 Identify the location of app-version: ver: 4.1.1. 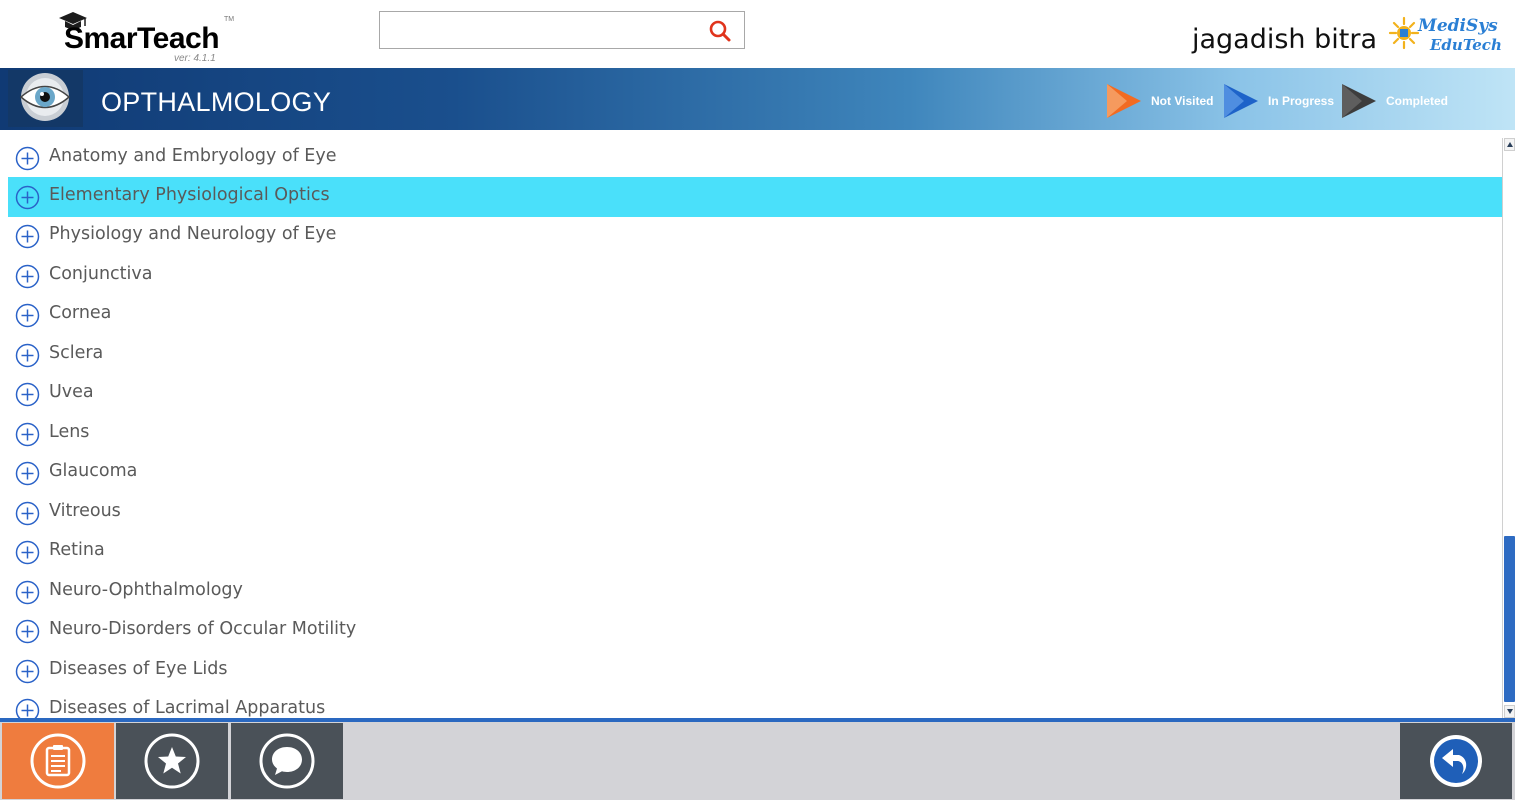
(195, 58).